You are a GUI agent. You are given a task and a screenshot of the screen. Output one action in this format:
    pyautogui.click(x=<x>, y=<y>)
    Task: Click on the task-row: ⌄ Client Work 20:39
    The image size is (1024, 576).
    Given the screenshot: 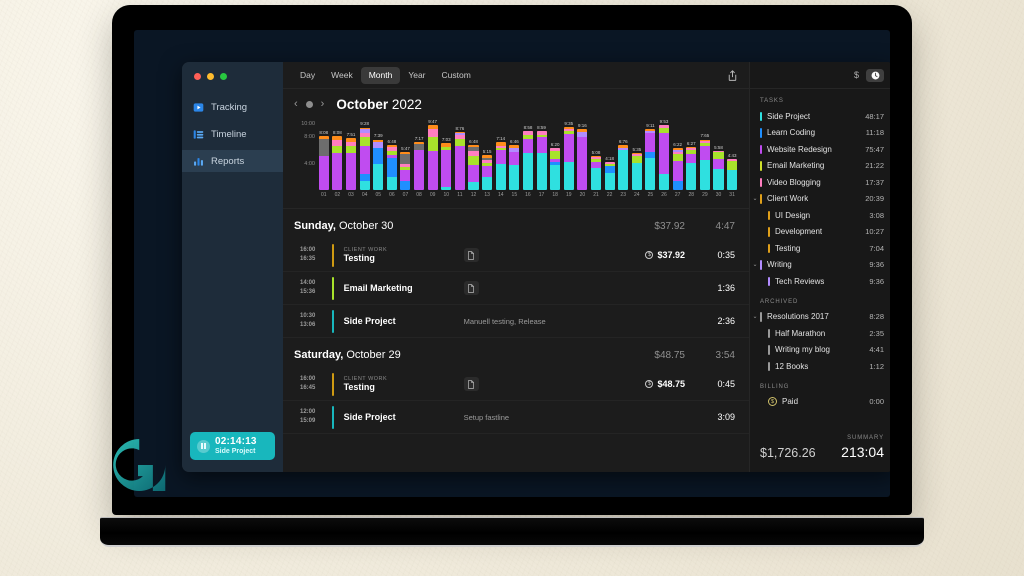 What is the action you would take?
    pyautogui.click(x=820, y=199)
    